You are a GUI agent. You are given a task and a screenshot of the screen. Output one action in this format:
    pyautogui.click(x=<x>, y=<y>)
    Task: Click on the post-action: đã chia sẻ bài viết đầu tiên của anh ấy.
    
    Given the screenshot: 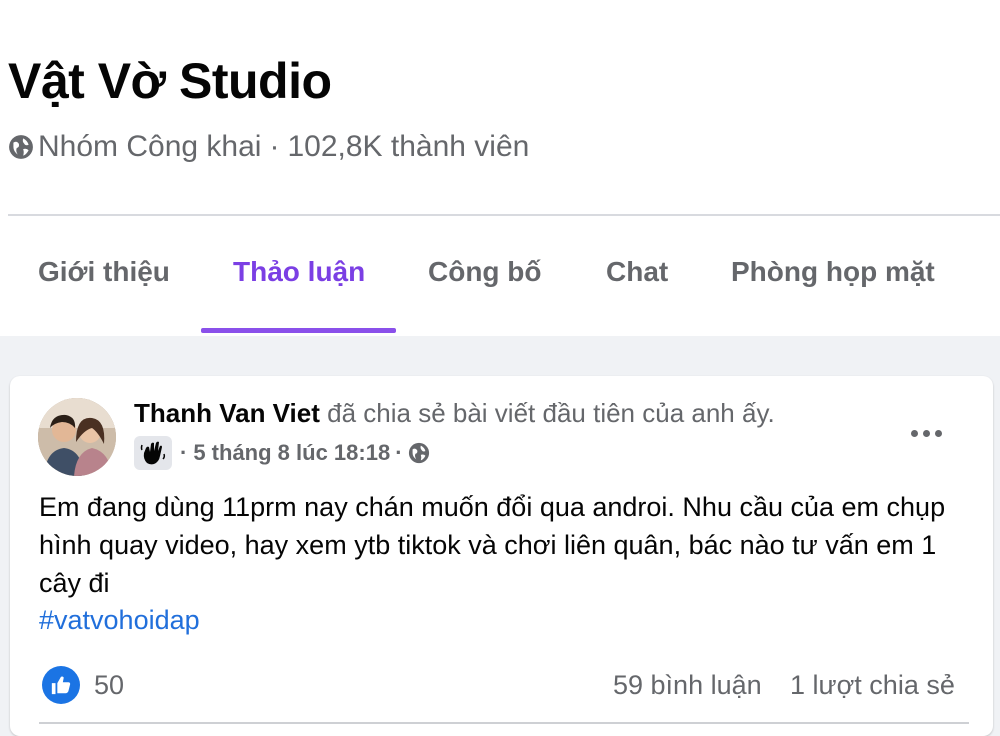 What is the action you would take?
    pyautogui.click(x=551, y=413)
    